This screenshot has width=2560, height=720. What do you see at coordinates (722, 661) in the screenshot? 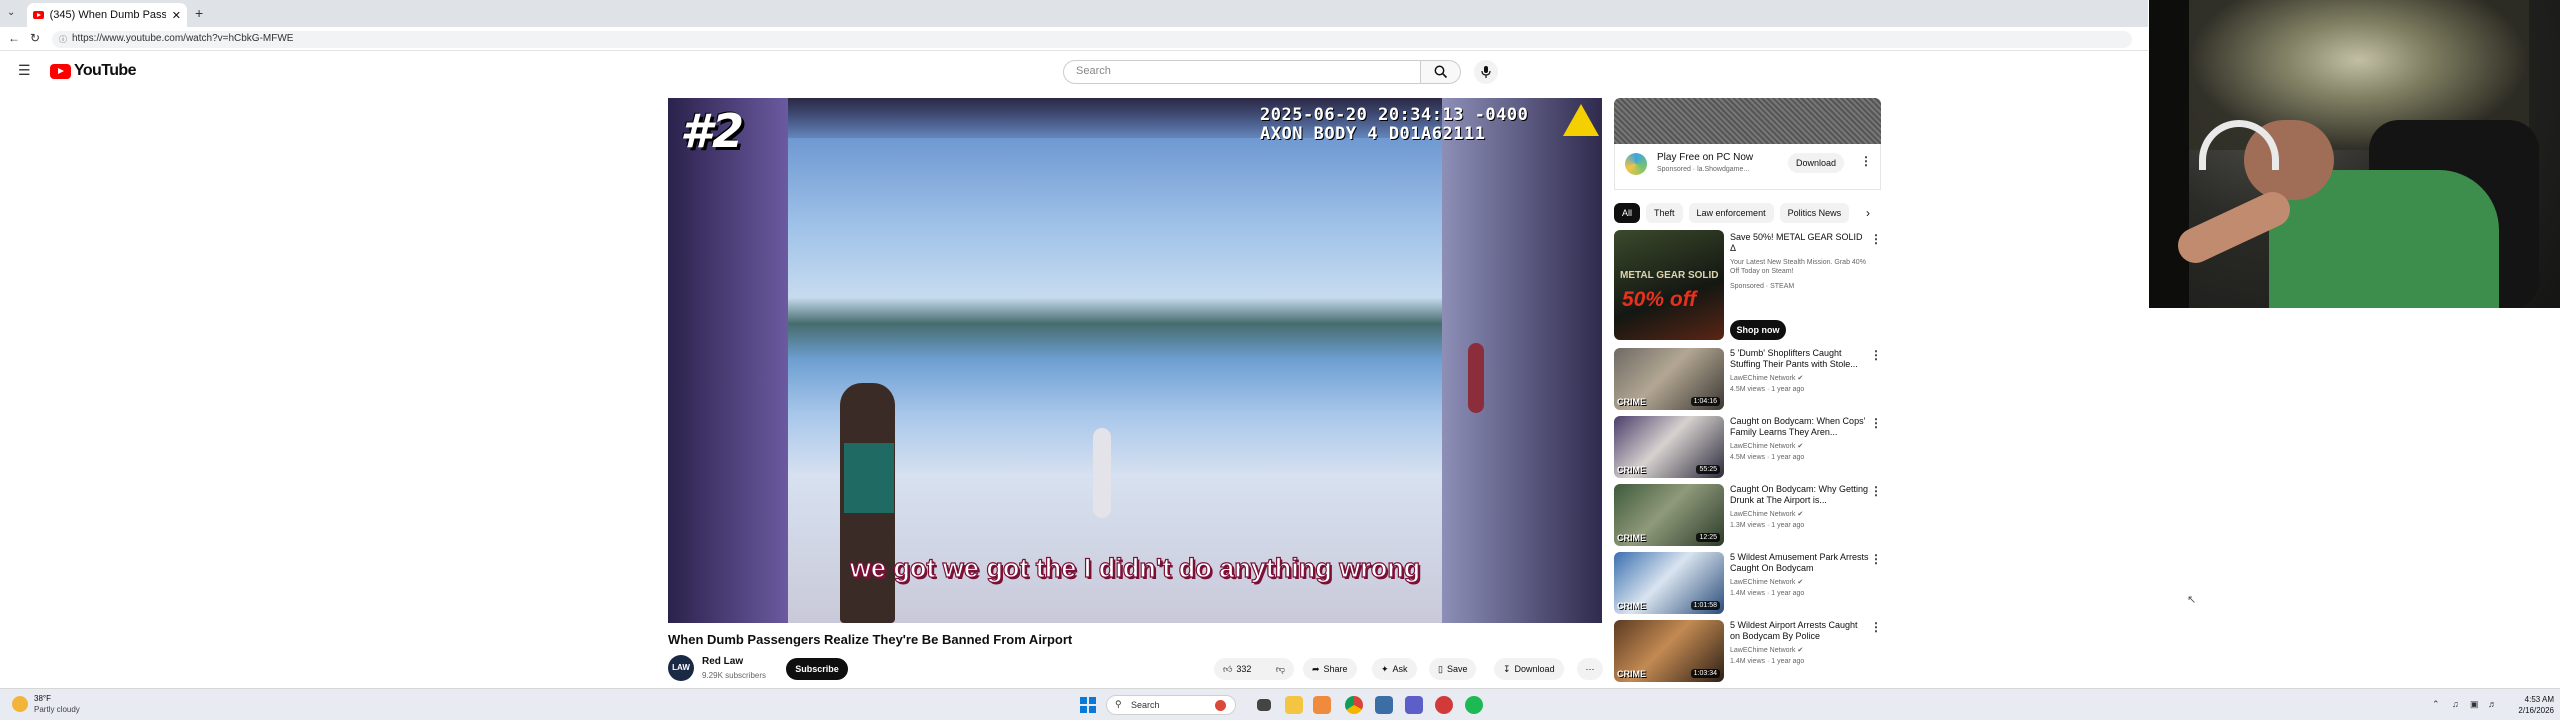
I see `channel-name: Red Law` at bounding box center [722, 661].